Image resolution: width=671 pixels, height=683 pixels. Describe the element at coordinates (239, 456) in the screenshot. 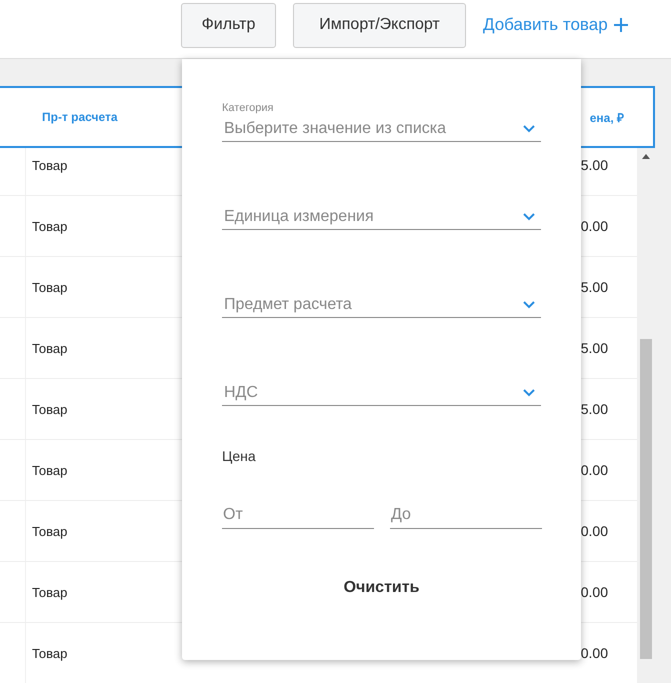

I see `field-label: Цена` at that location.